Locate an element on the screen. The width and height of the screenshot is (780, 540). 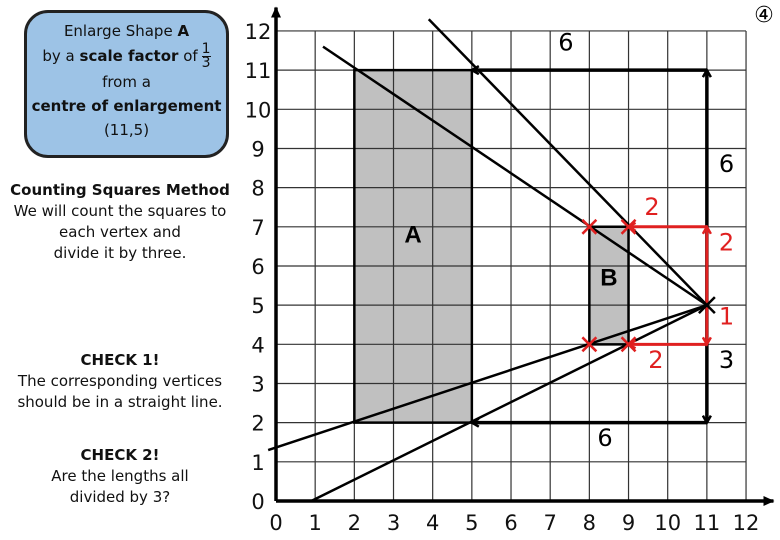
y-tick-label: 8 is located at coordinates (257, 189).